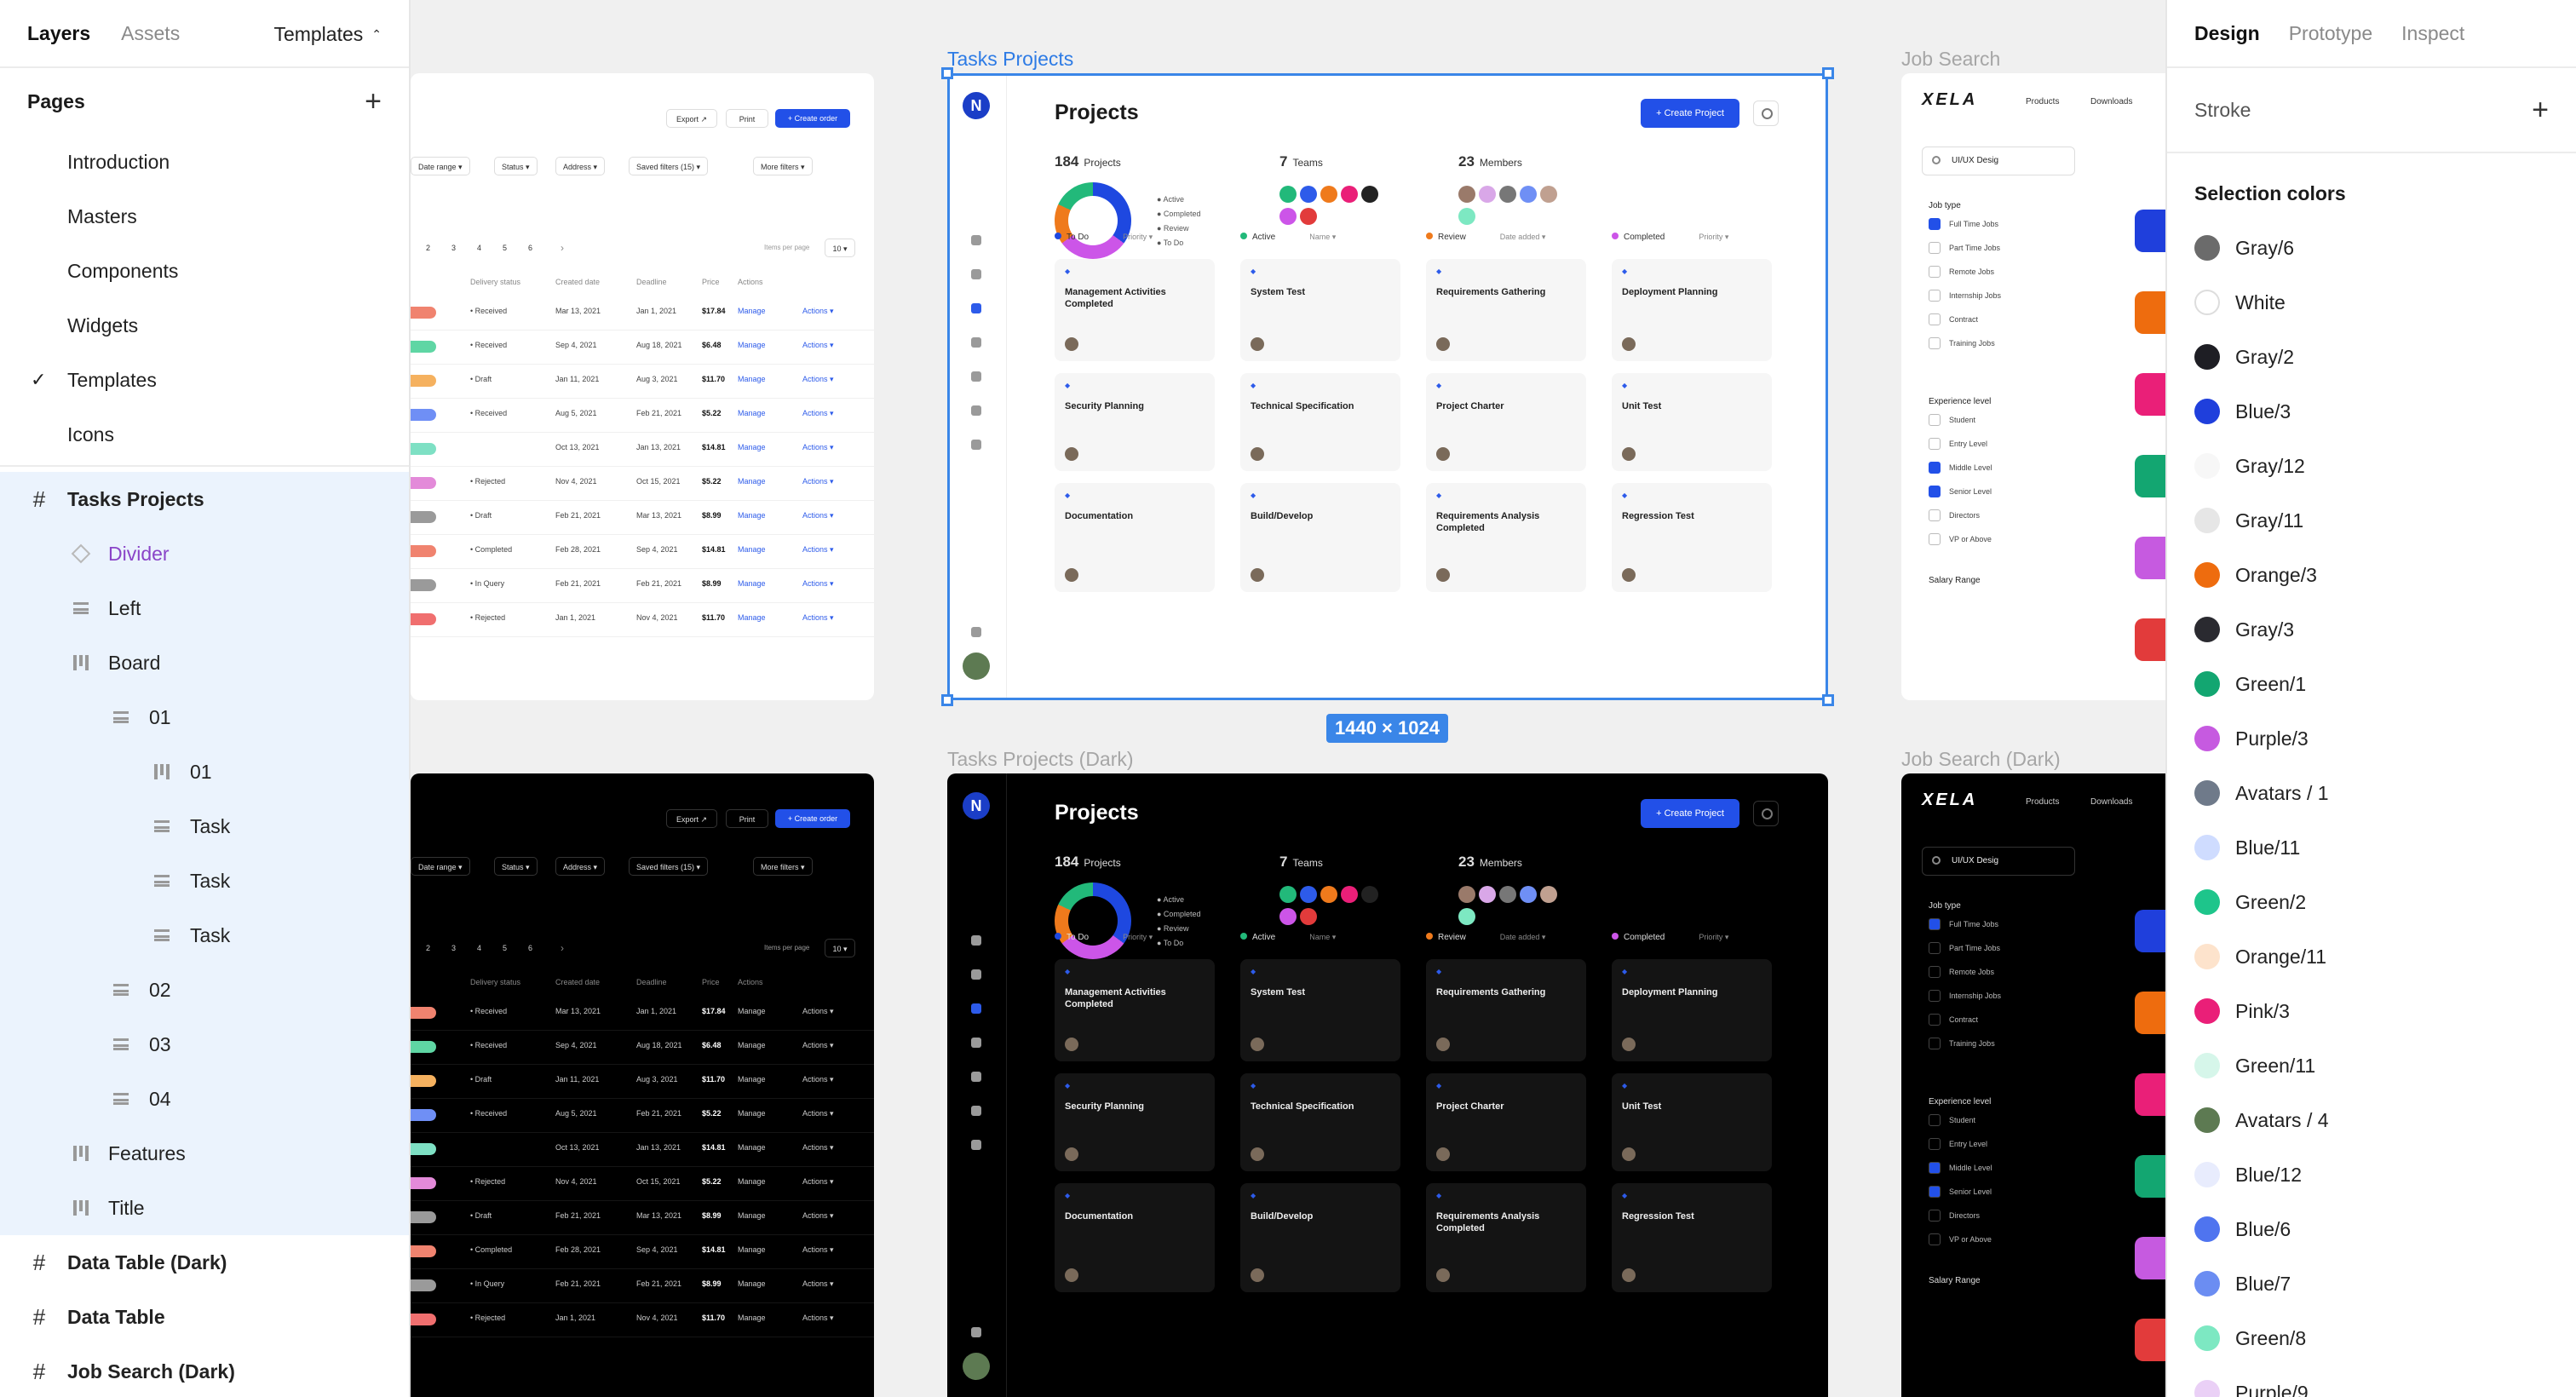 The height and width of the screenshot is (1397, 2576). I want to click on checkbox-item: Entry Level, so click(1958, 444).